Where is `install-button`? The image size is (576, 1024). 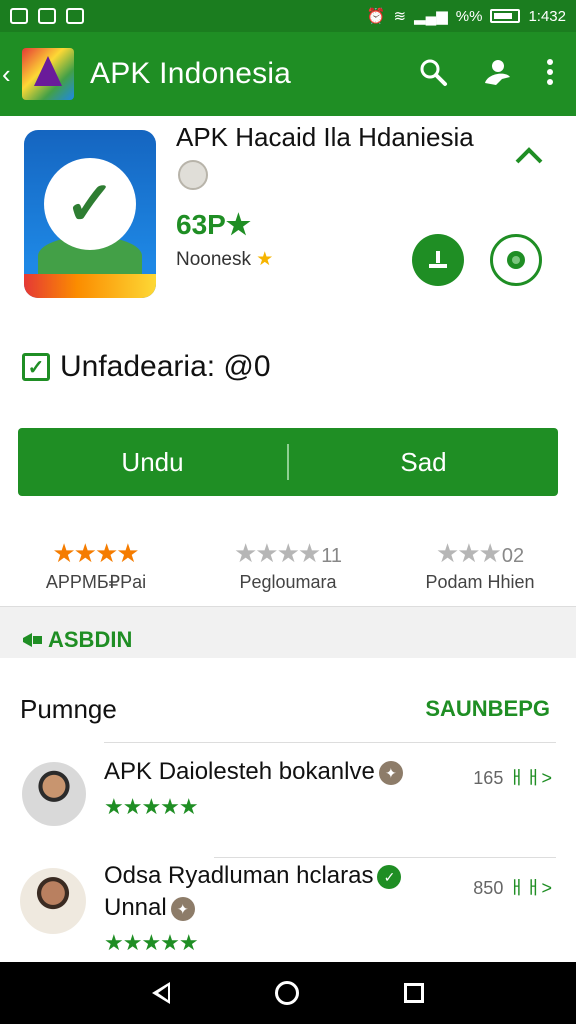 install-button is located at coordinates (438, 260).